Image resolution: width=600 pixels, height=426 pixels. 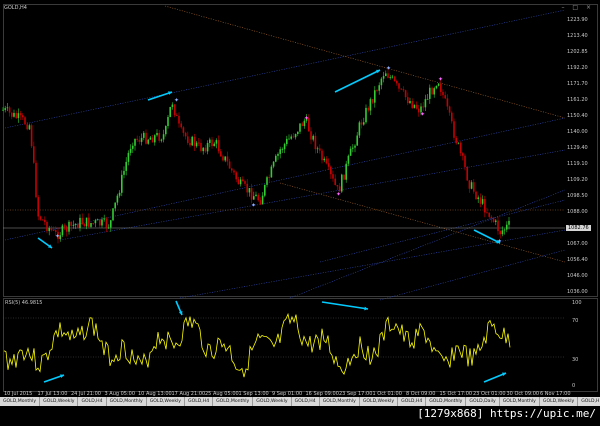 What do you see at coordinates (589, 401) in the screenshot?
I see `chart-tab: GOLD,H1` at bounding box center [589, 401].